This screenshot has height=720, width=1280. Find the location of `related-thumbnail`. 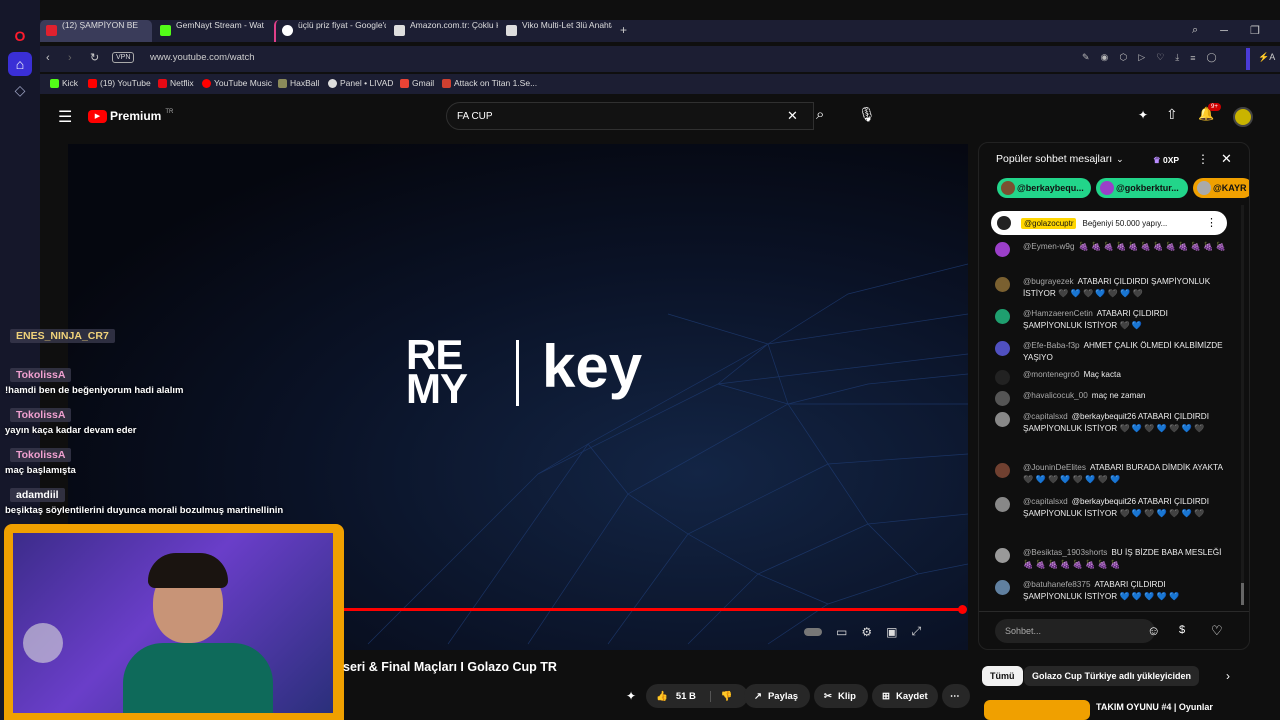

related-thumbnail is located at coordinates (1037, 710).